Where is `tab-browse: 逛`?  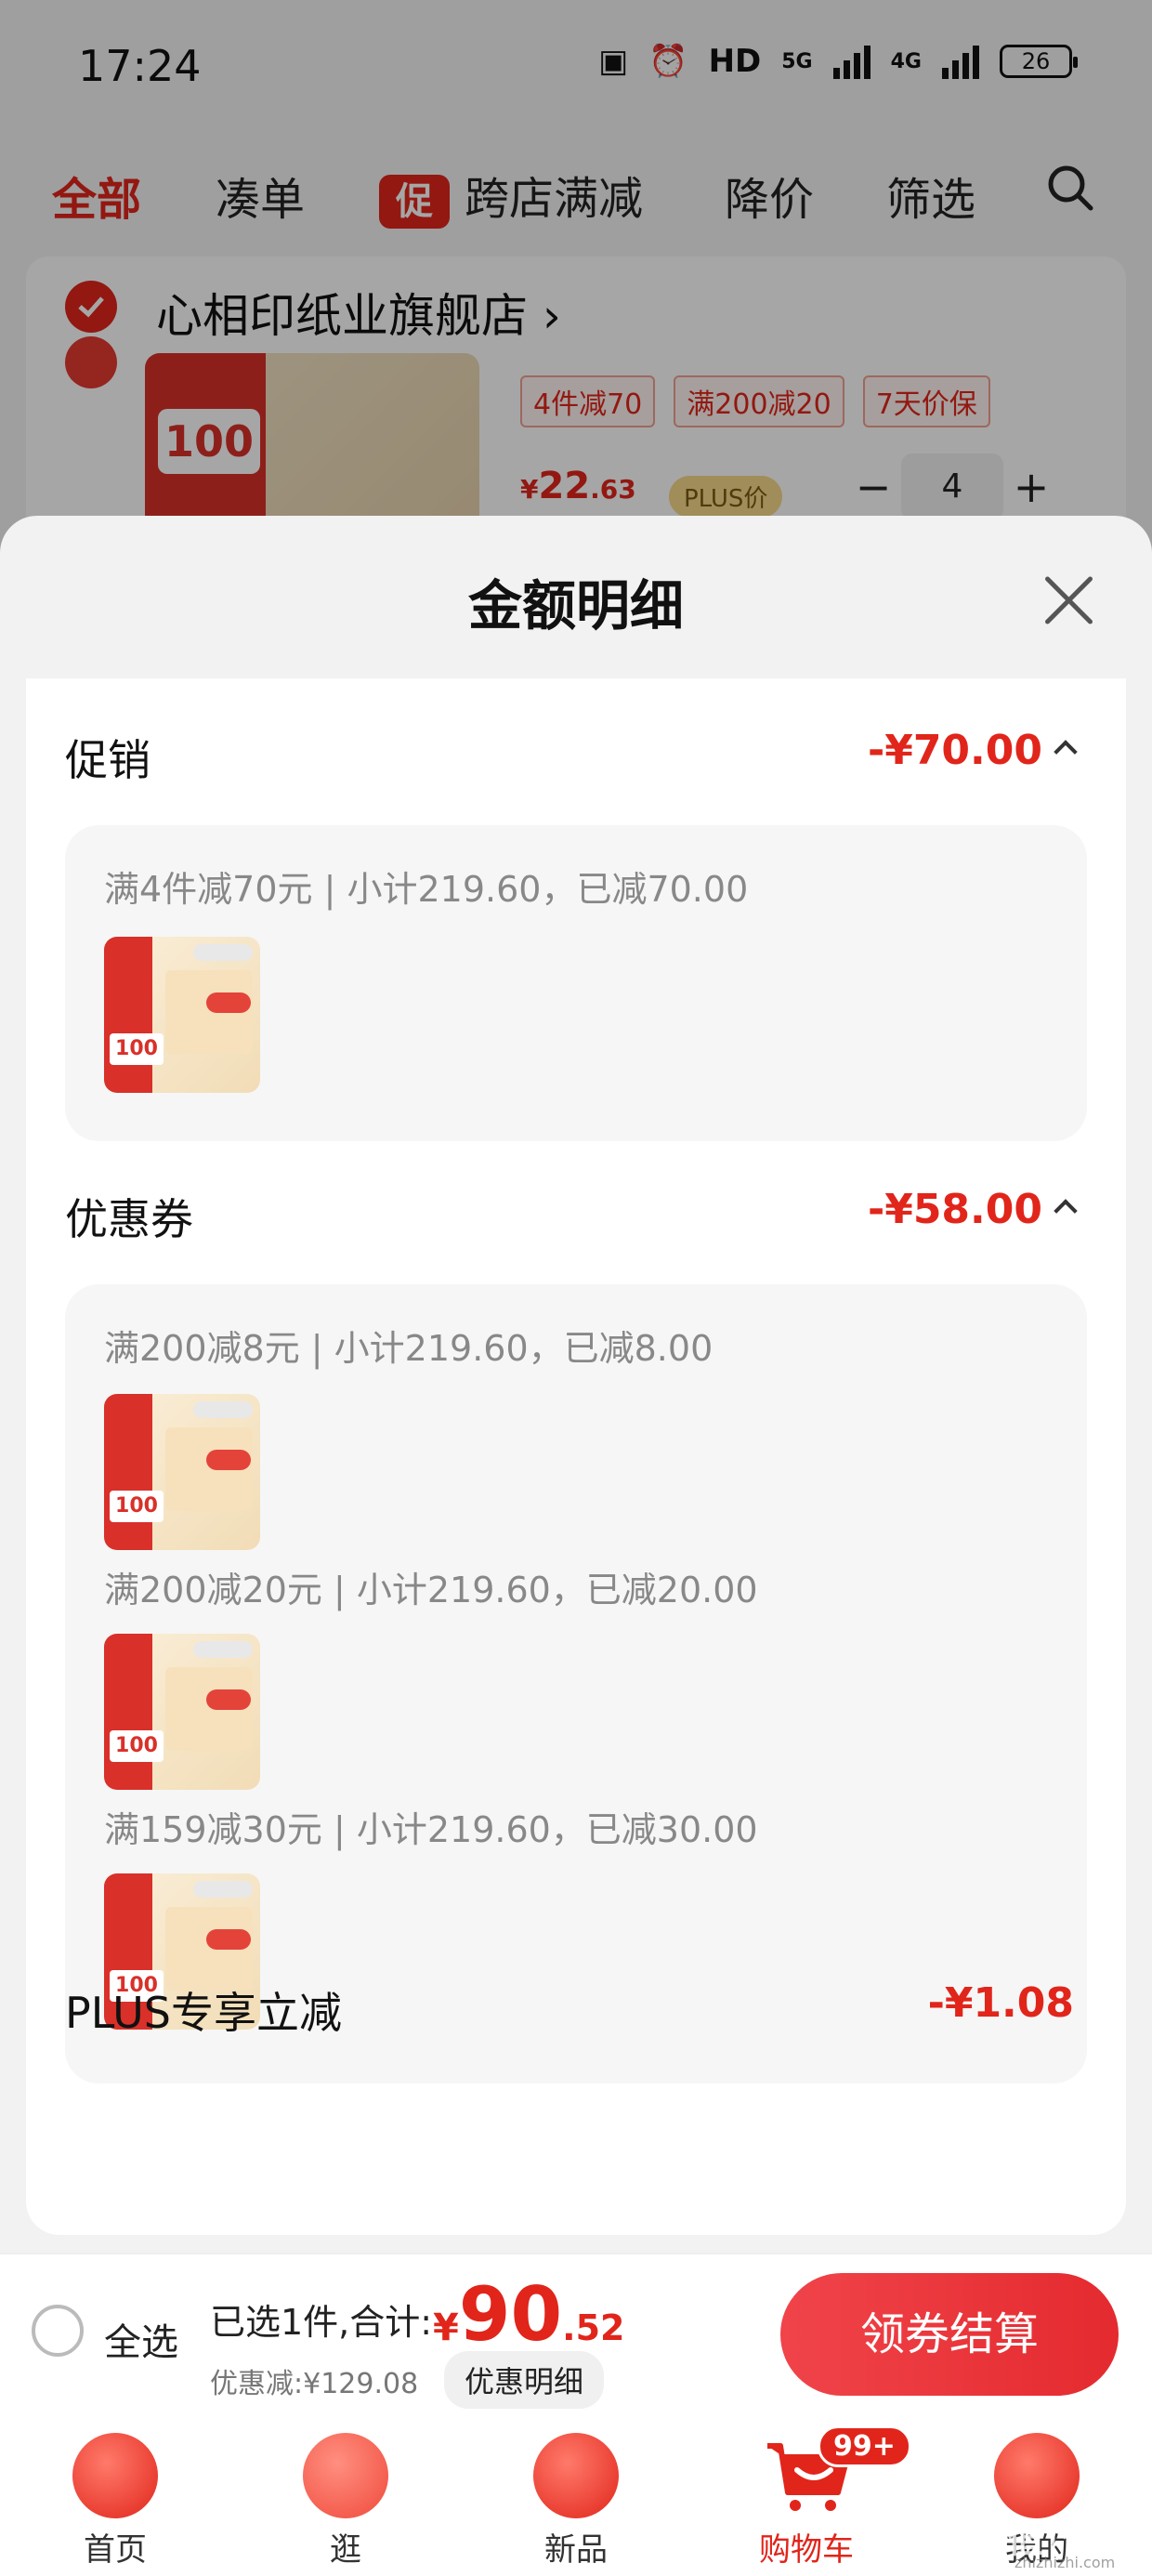 tab-browse: 逛 is located at coordinates (345, 2495).